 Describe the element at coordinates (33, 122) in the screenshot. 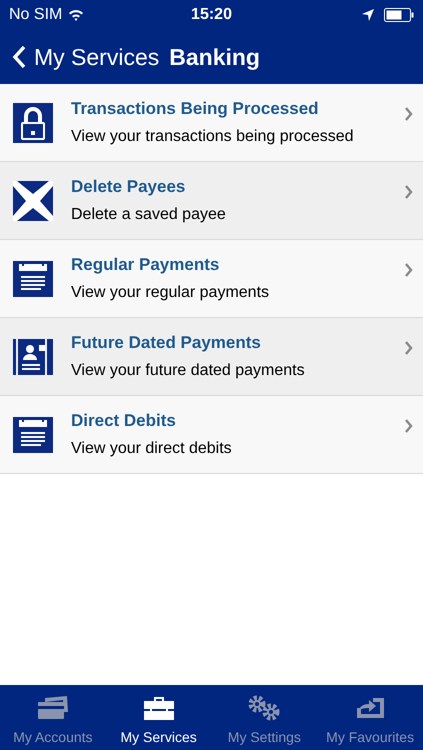

I see `padlock-icon` at that location.